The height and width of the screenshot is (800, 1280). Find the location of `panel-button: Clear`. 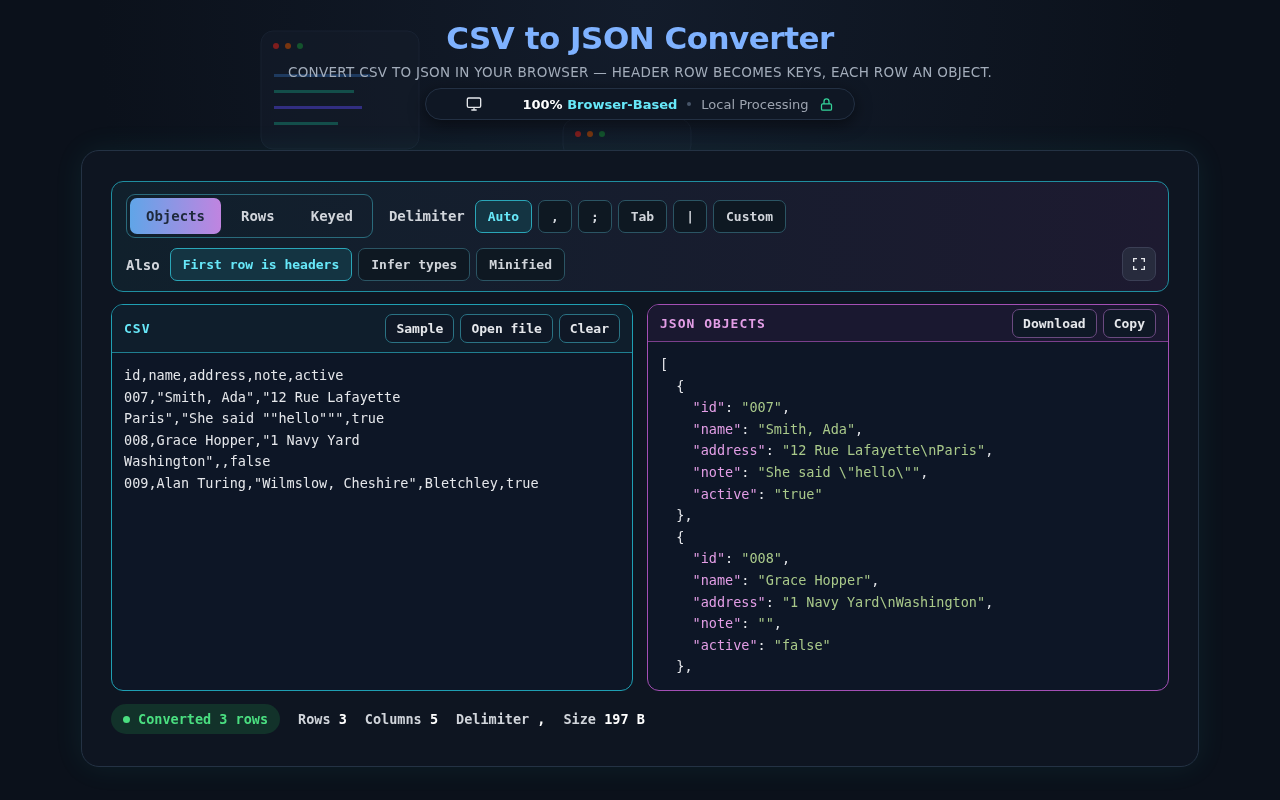

panel-button: Clear is located at coordinates (589, 328).